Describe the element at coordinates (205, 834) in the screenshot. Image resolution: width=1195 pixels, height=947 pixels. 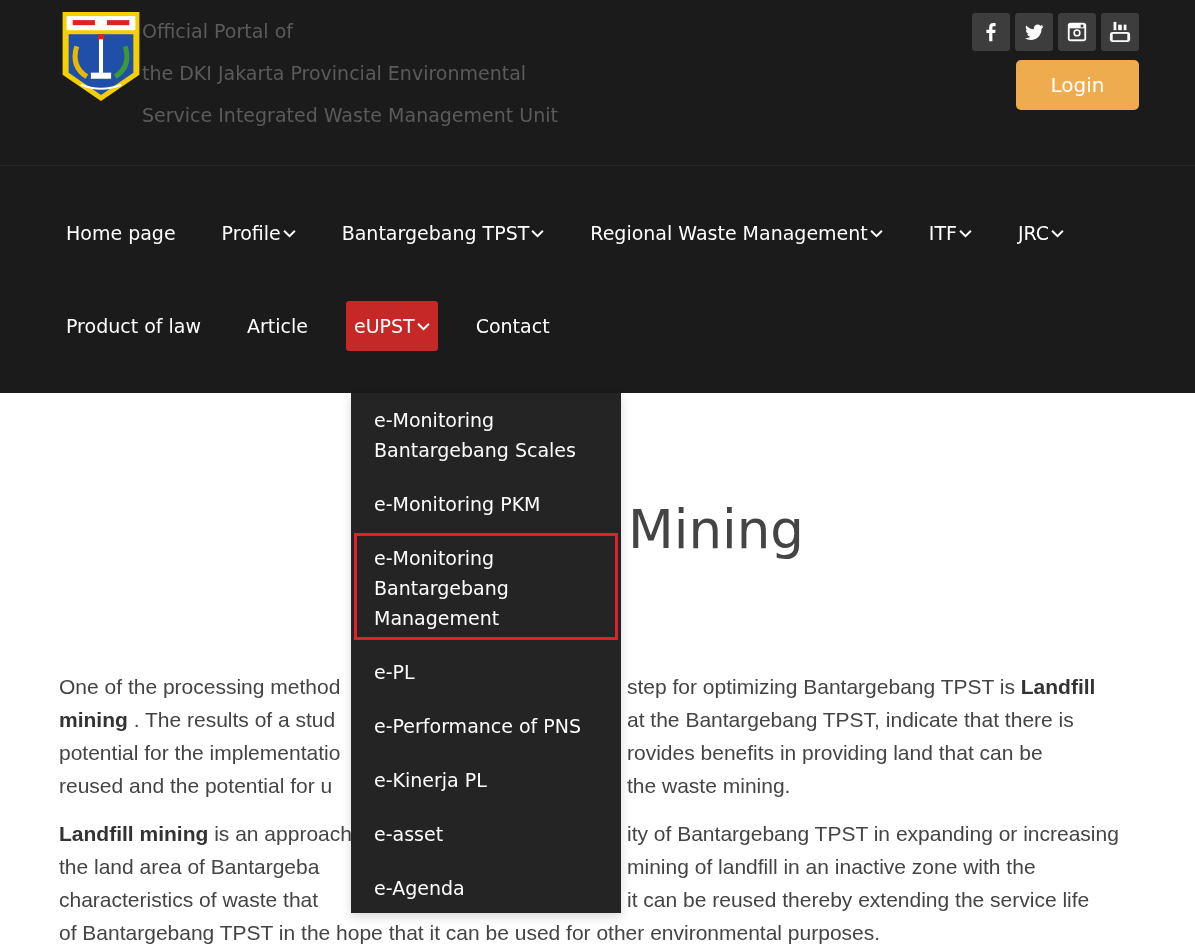
I see `paragraph-text: Landfill mining is an approach` at that location.